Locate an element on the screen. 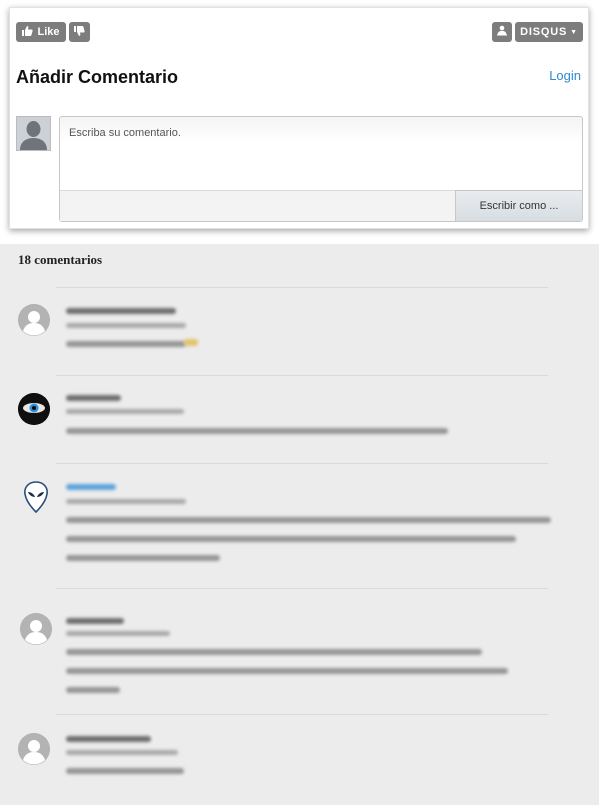 The width and height of the screenshot is (599, 805). chevron-down-icon: ▼ is located at coordinates (574, 32).